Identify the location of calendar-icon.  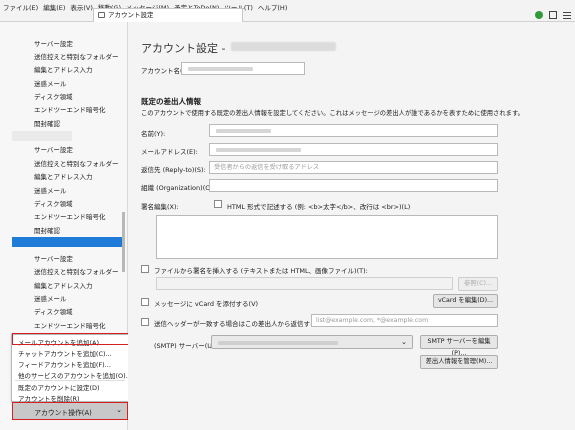
(553, 15).